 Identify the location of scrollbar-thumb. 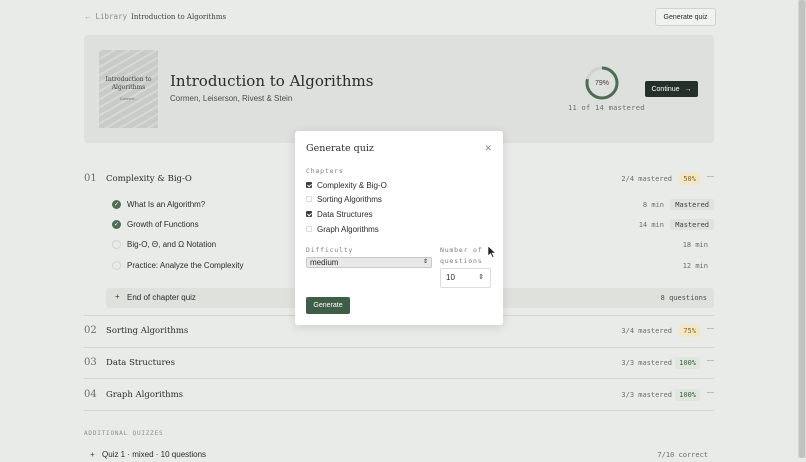
(802, 229).